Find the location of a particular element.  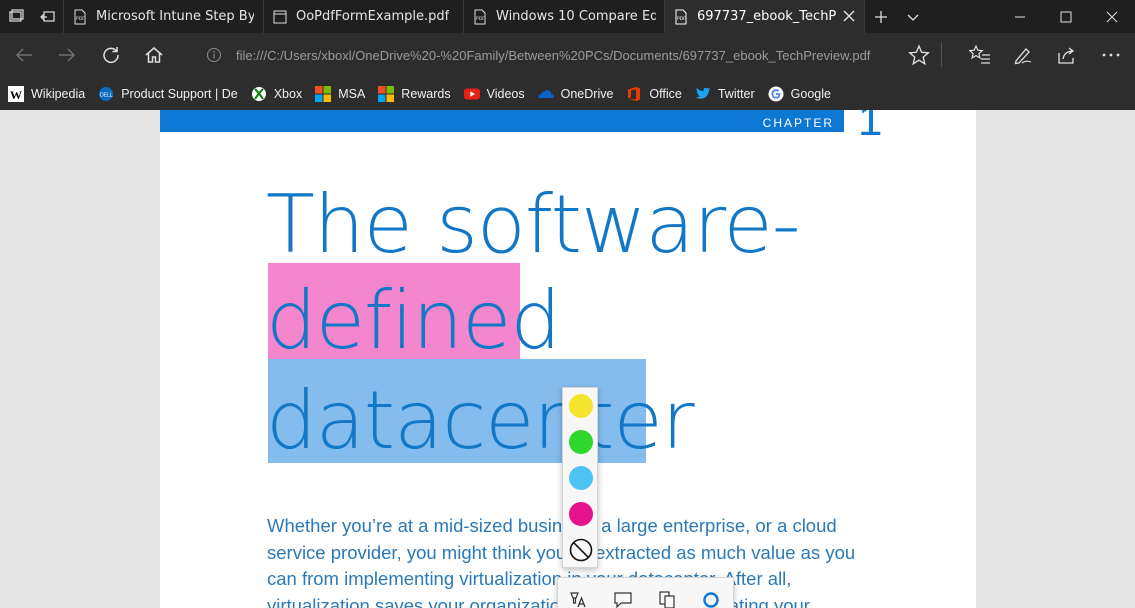

set-aside-icon is located at coordinates (47, 16).